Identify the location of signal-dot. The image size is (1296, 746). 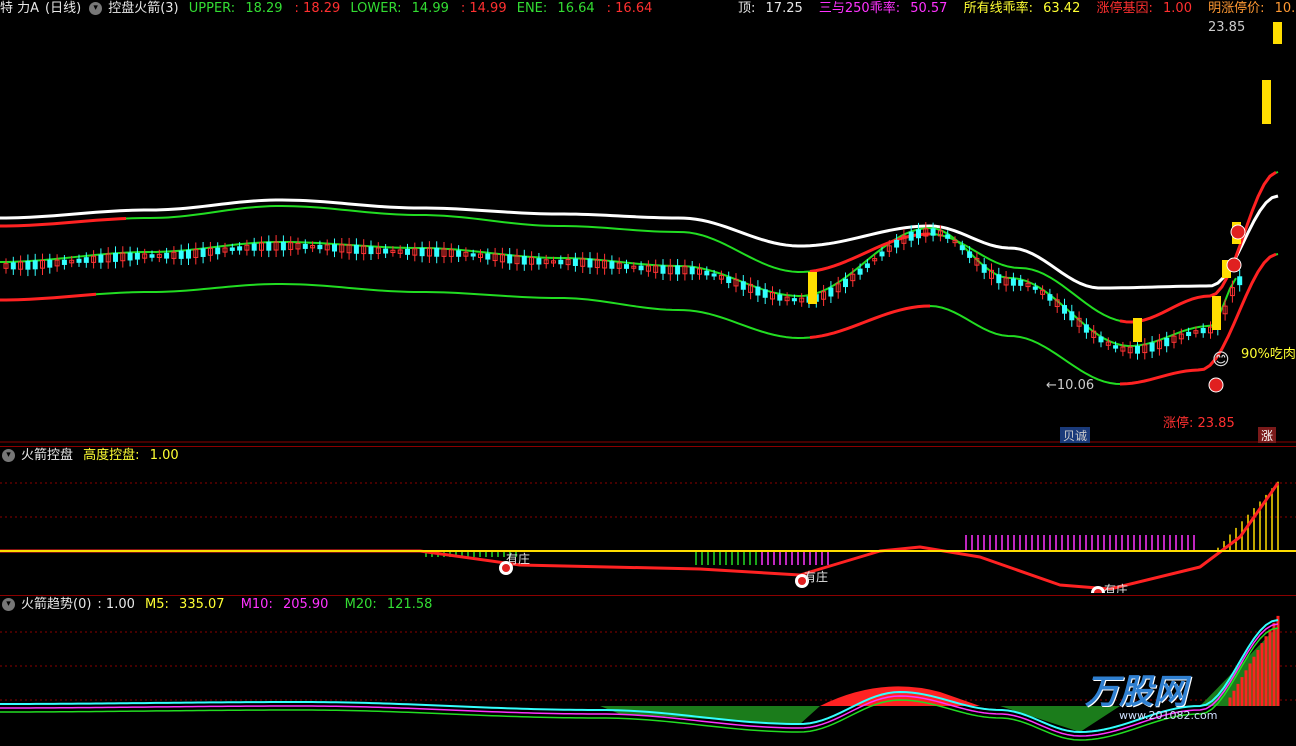
(1216, 385).